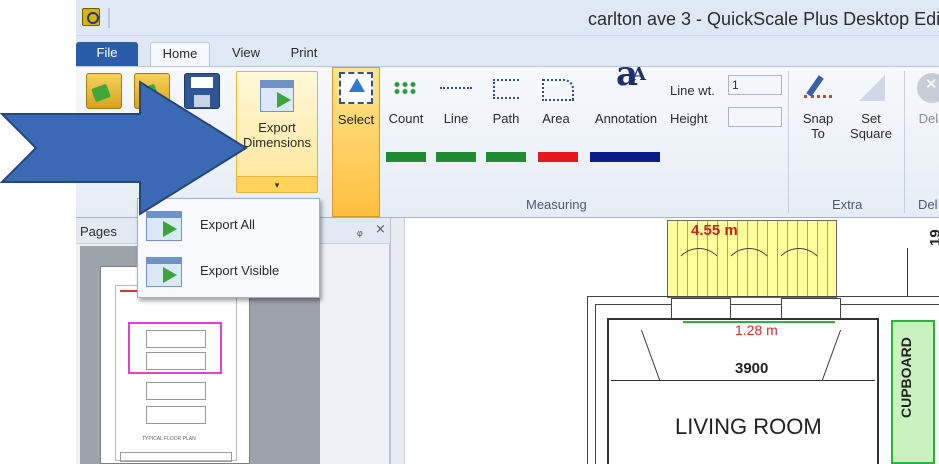 The width and height of the screenshot is (939, 464). What do you see at coordinates (356, 142) in the screenshot?
I see `select-button: Select` at bounding box center [356, 142].